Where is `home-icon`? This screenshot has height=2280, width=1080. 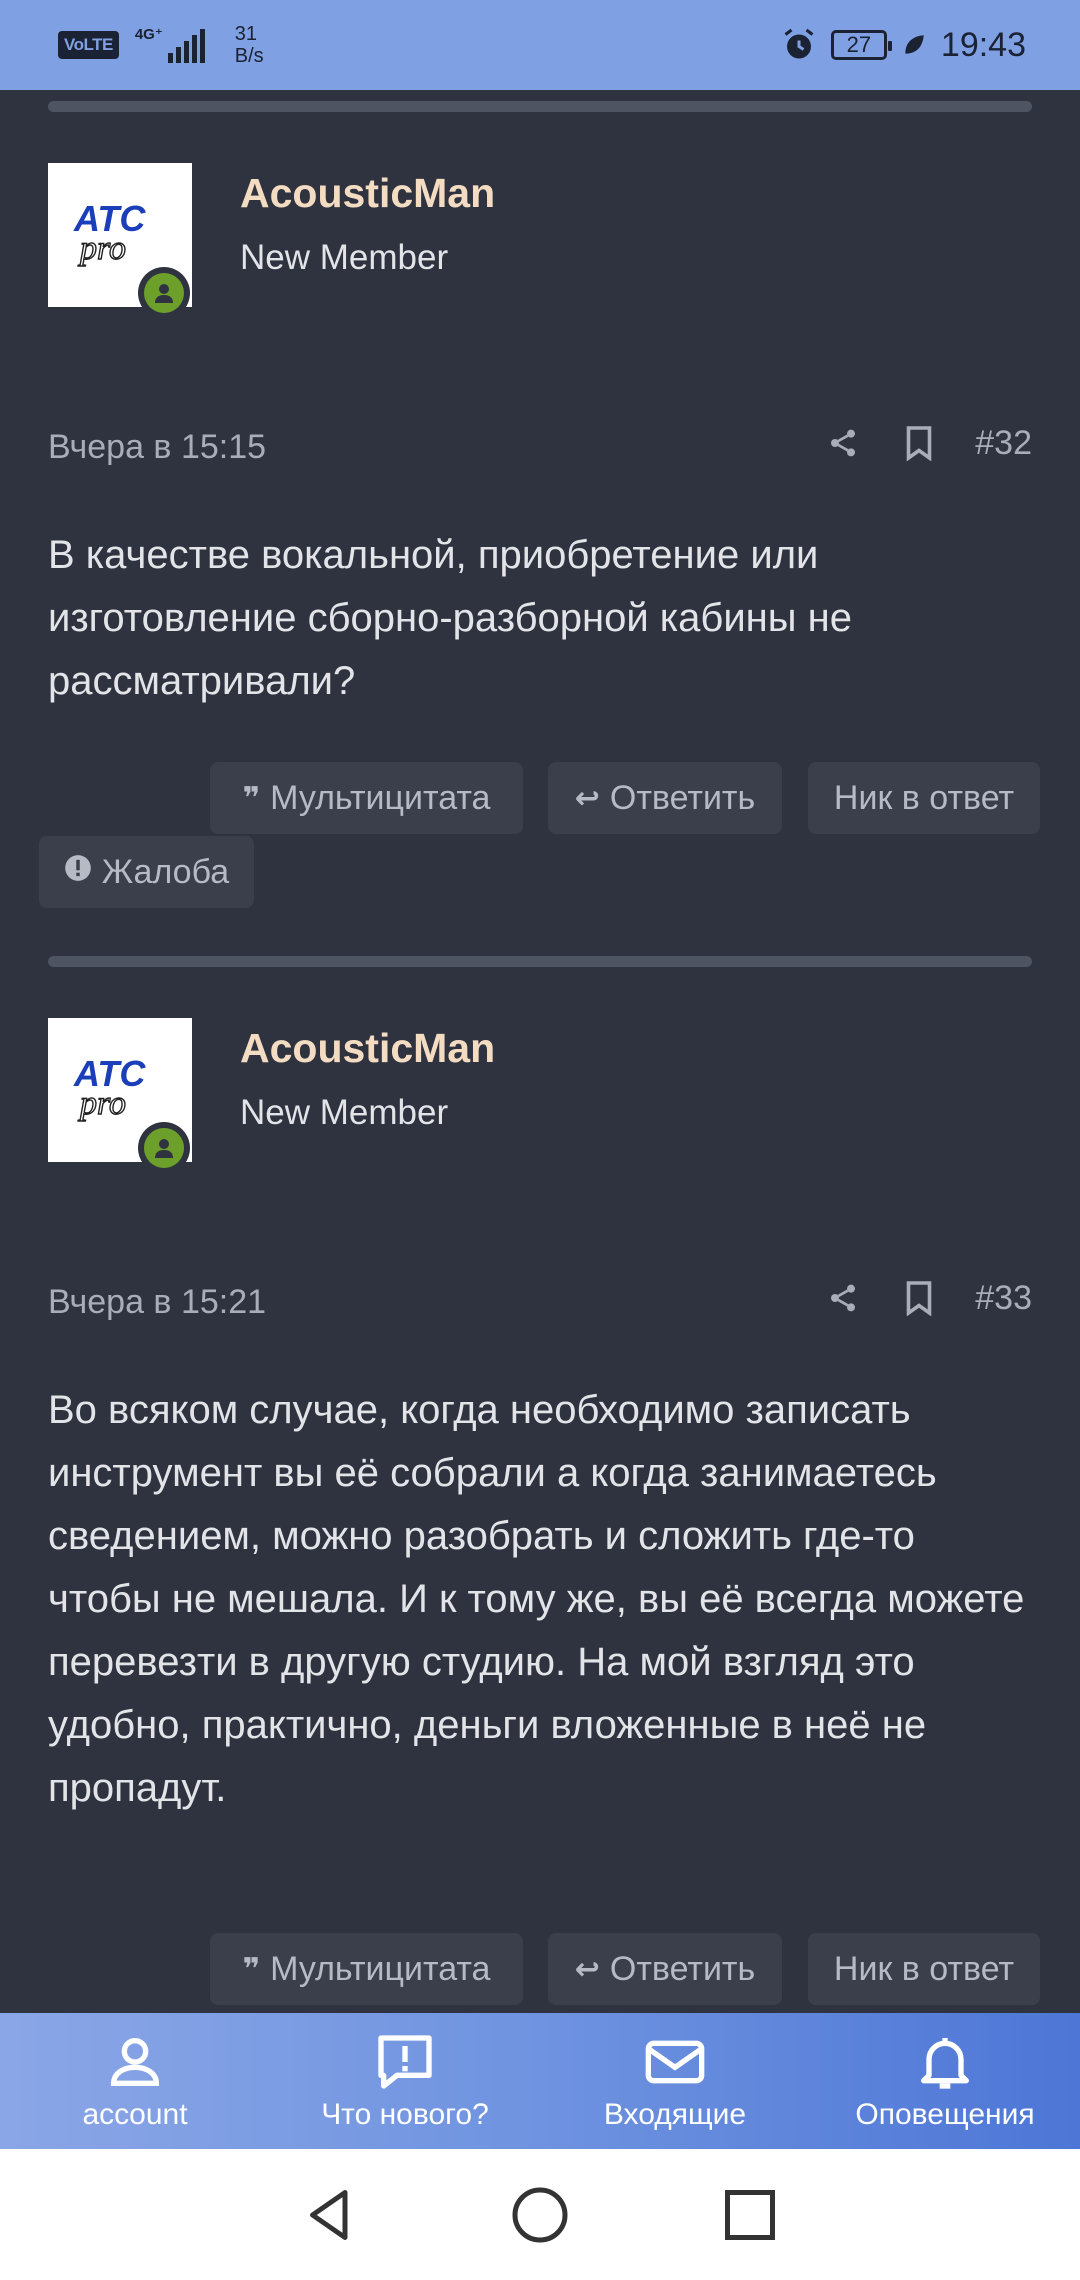
home-icon is located at coordinates (540, 2215).